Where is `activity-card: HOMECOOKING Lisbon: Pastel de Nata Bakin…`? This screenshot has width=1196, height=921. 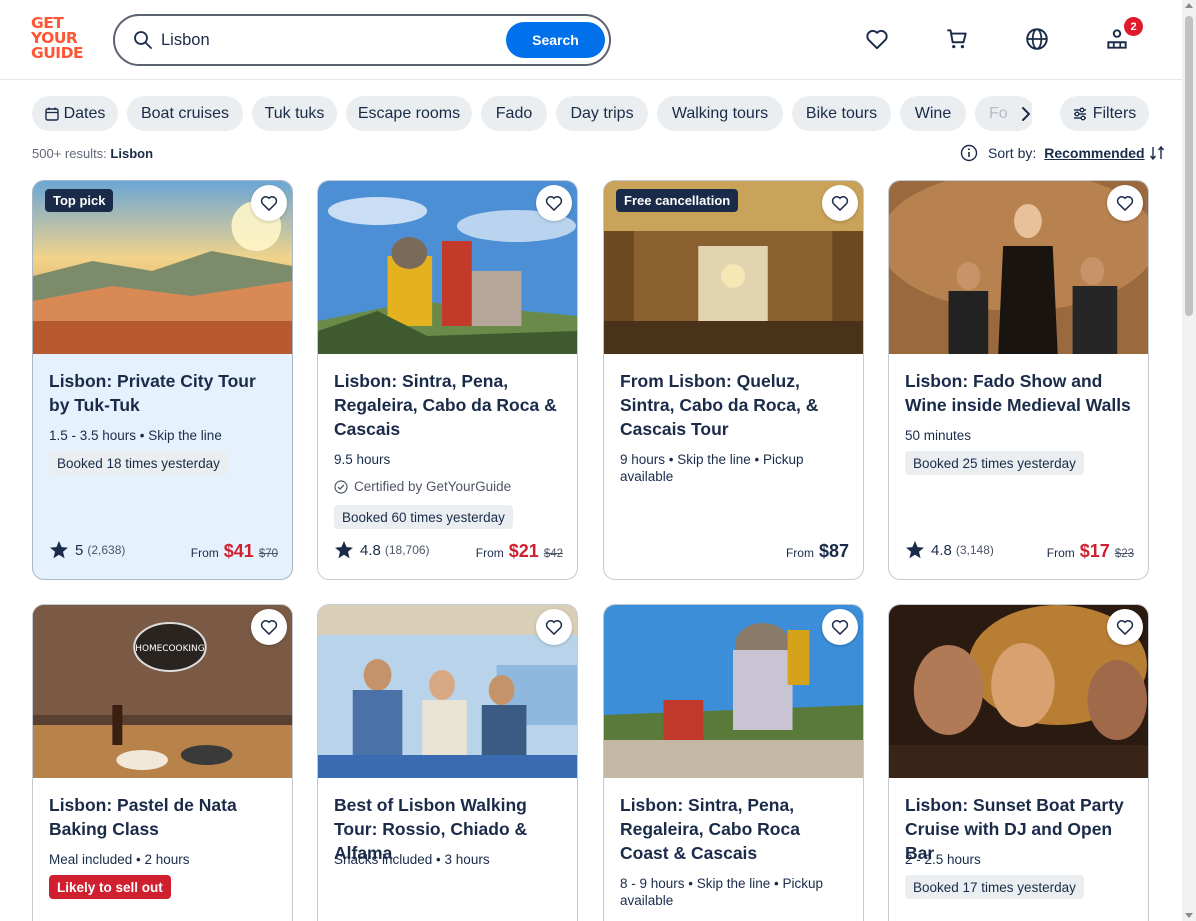 activity-card: HOMECOOKING Lisbon: Pastel de Nata Bakin… is located at coordinates (162, 762).